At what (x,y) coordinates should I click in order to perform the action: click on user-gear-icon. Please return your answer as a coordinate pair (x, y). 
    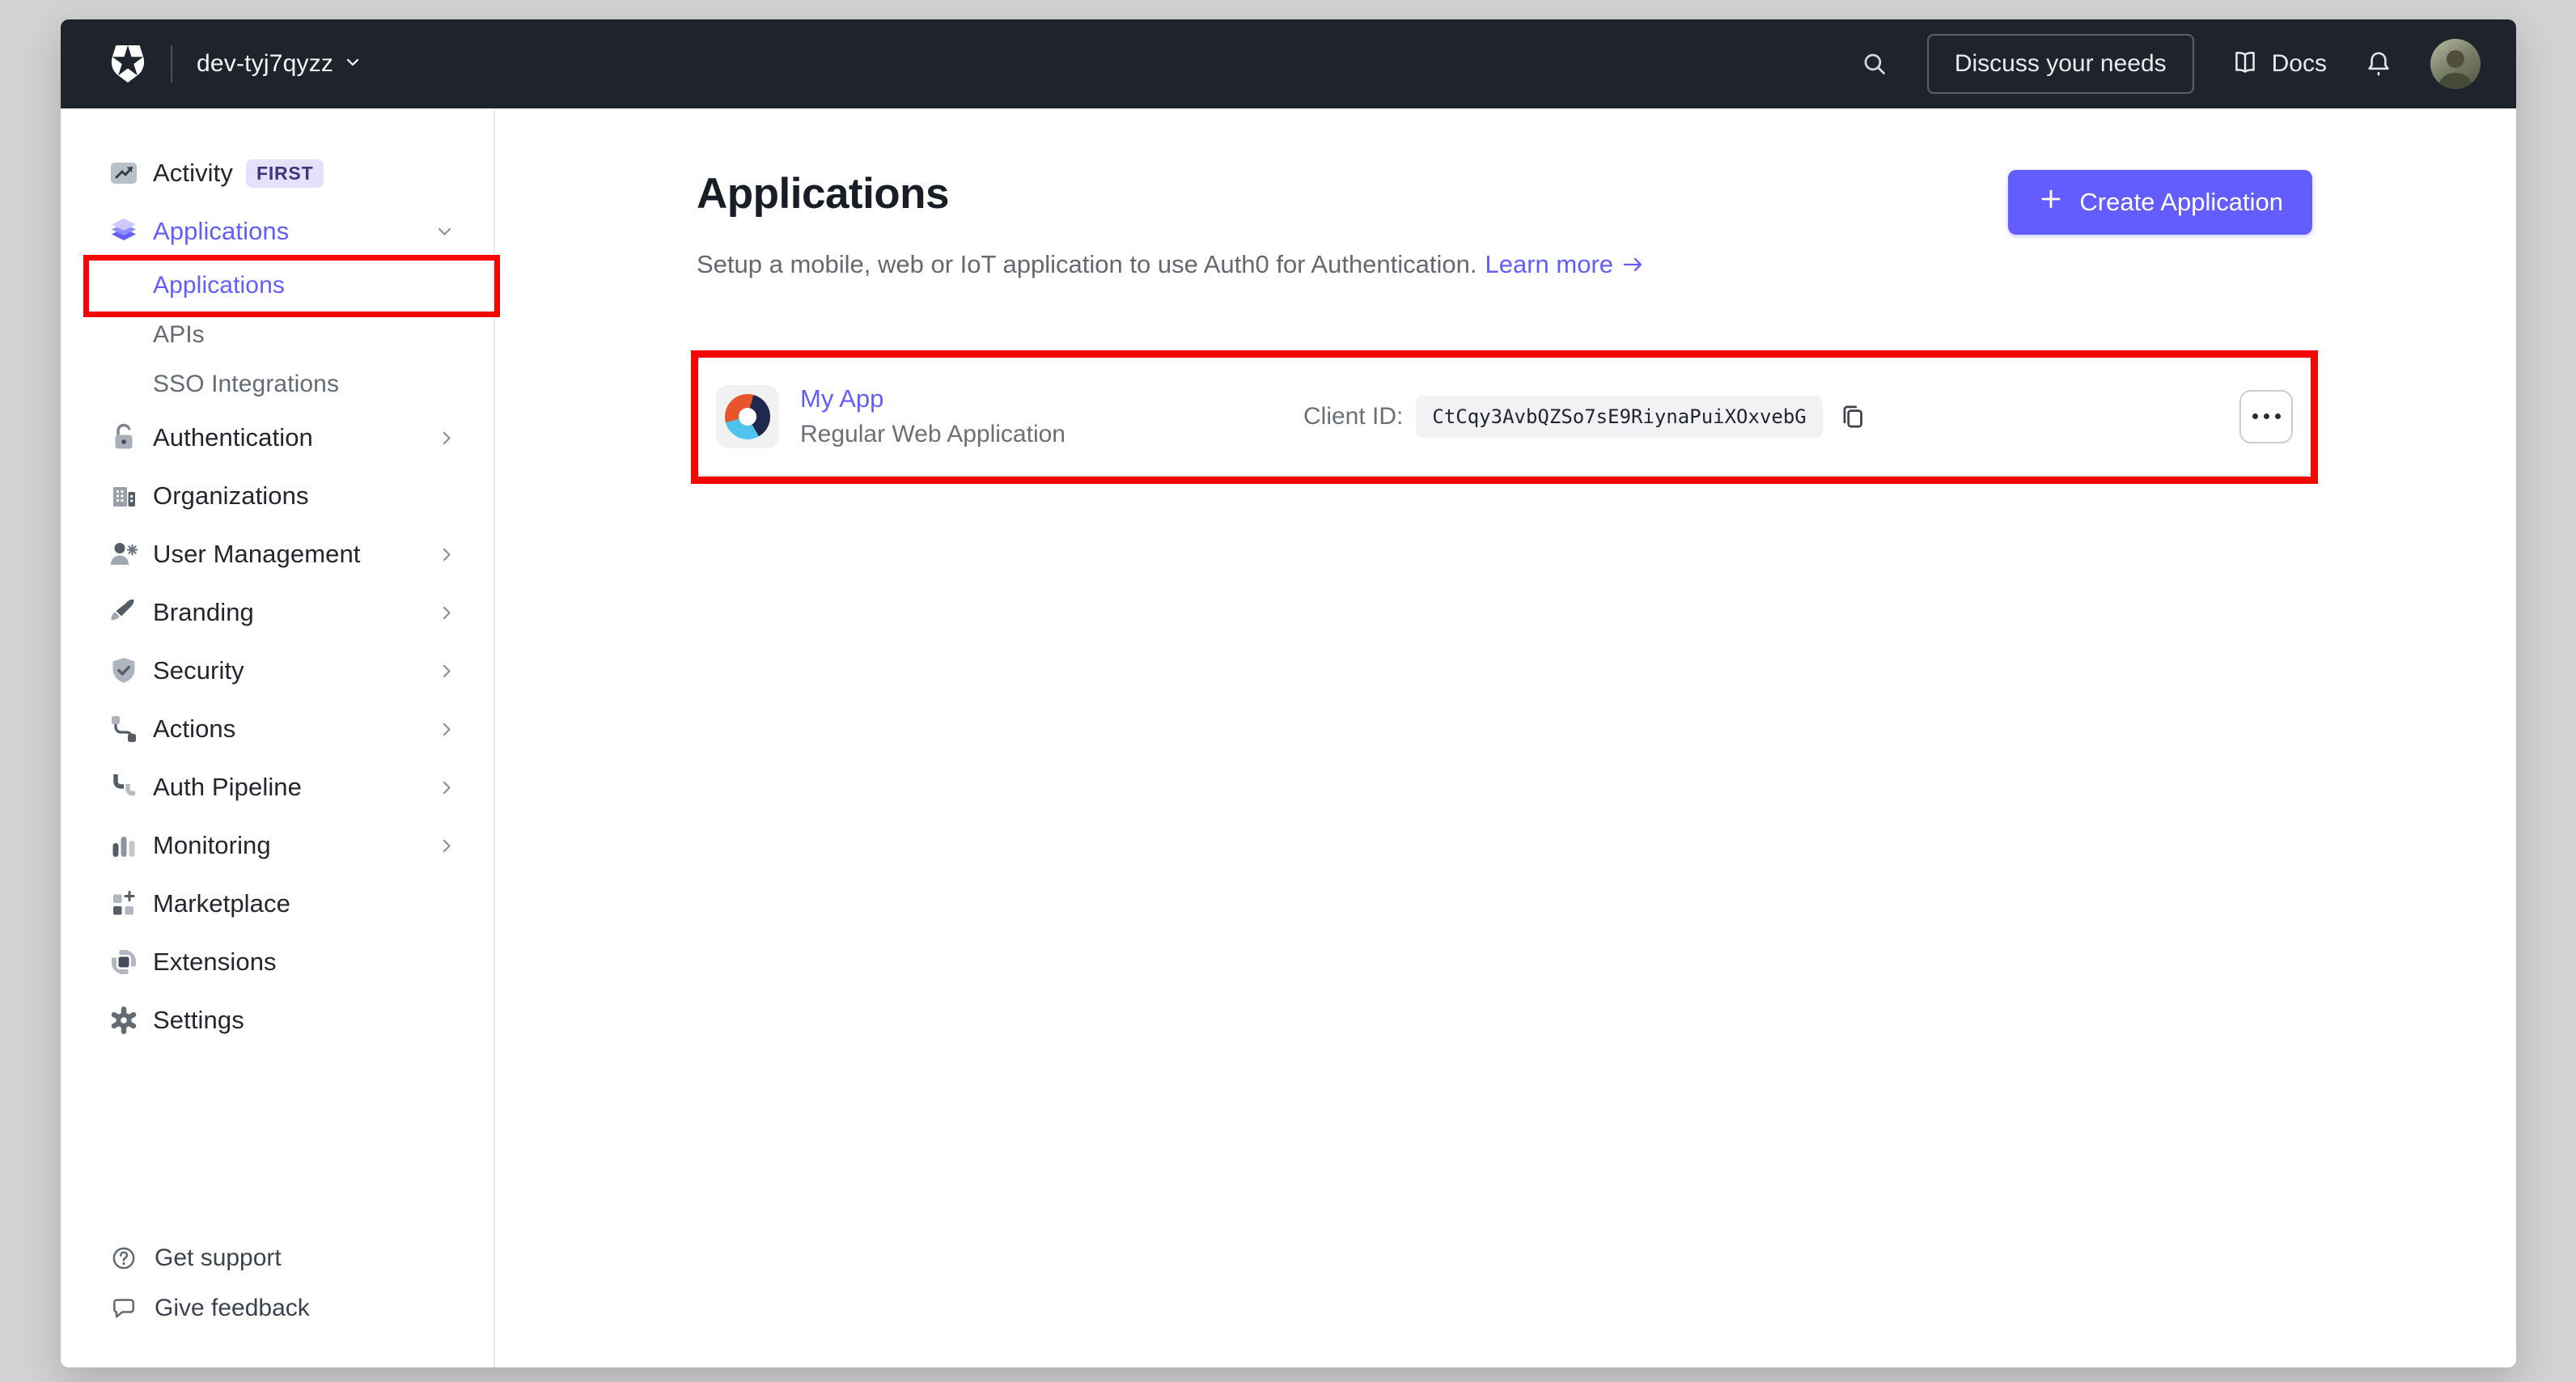
    Looking at the image, I should click on (124, 554).